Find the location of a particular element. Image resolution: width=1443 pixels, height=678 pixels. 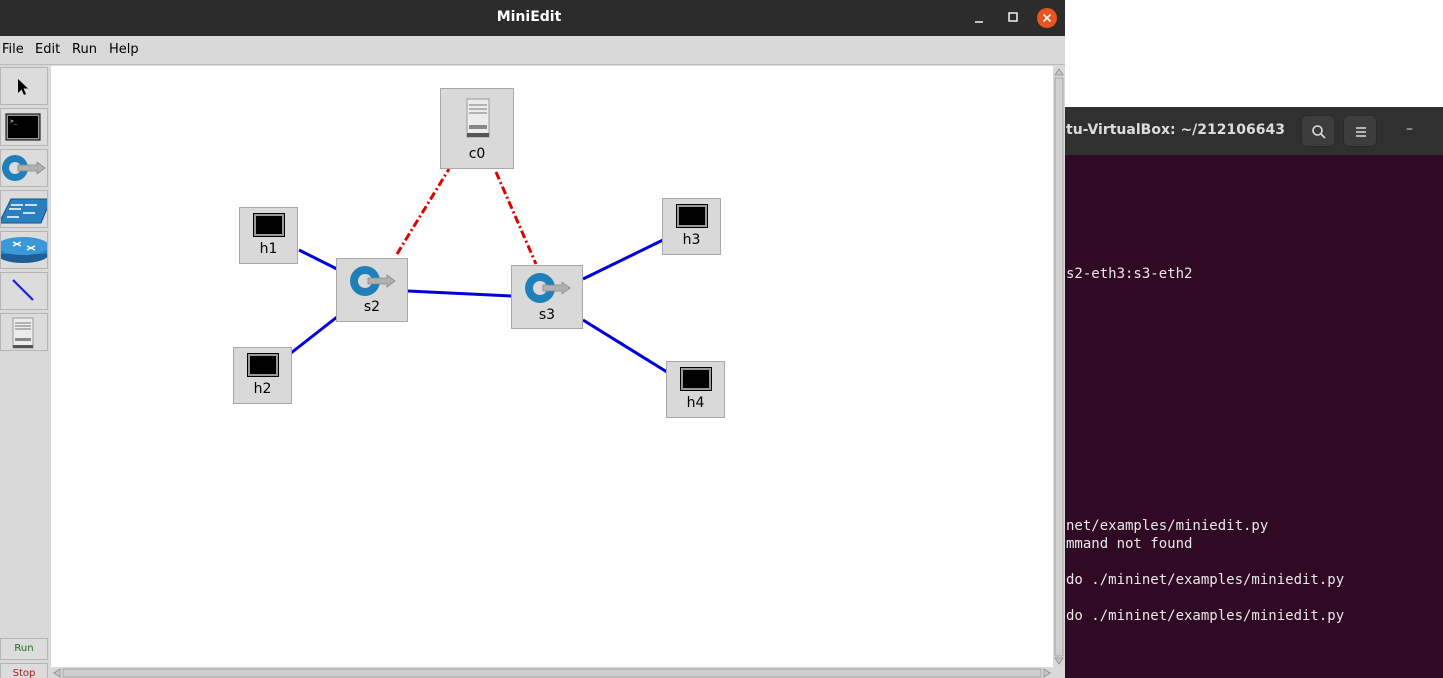

link-s3-h4 is located at coordinates (625, 346).